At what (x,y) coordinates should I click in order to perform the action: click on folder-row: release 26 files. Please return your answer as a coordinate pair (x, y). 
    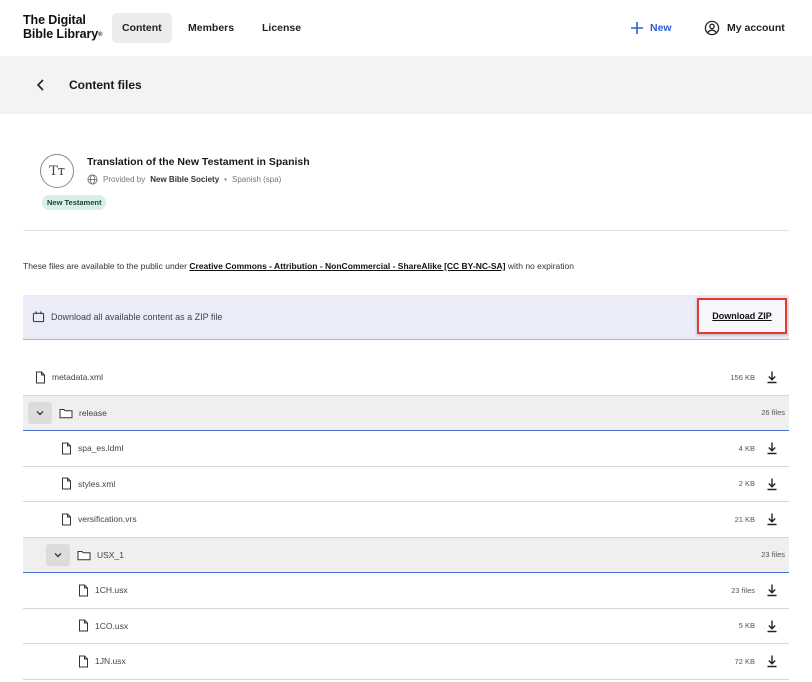
    Looking at the image, I should click on (406, 413).